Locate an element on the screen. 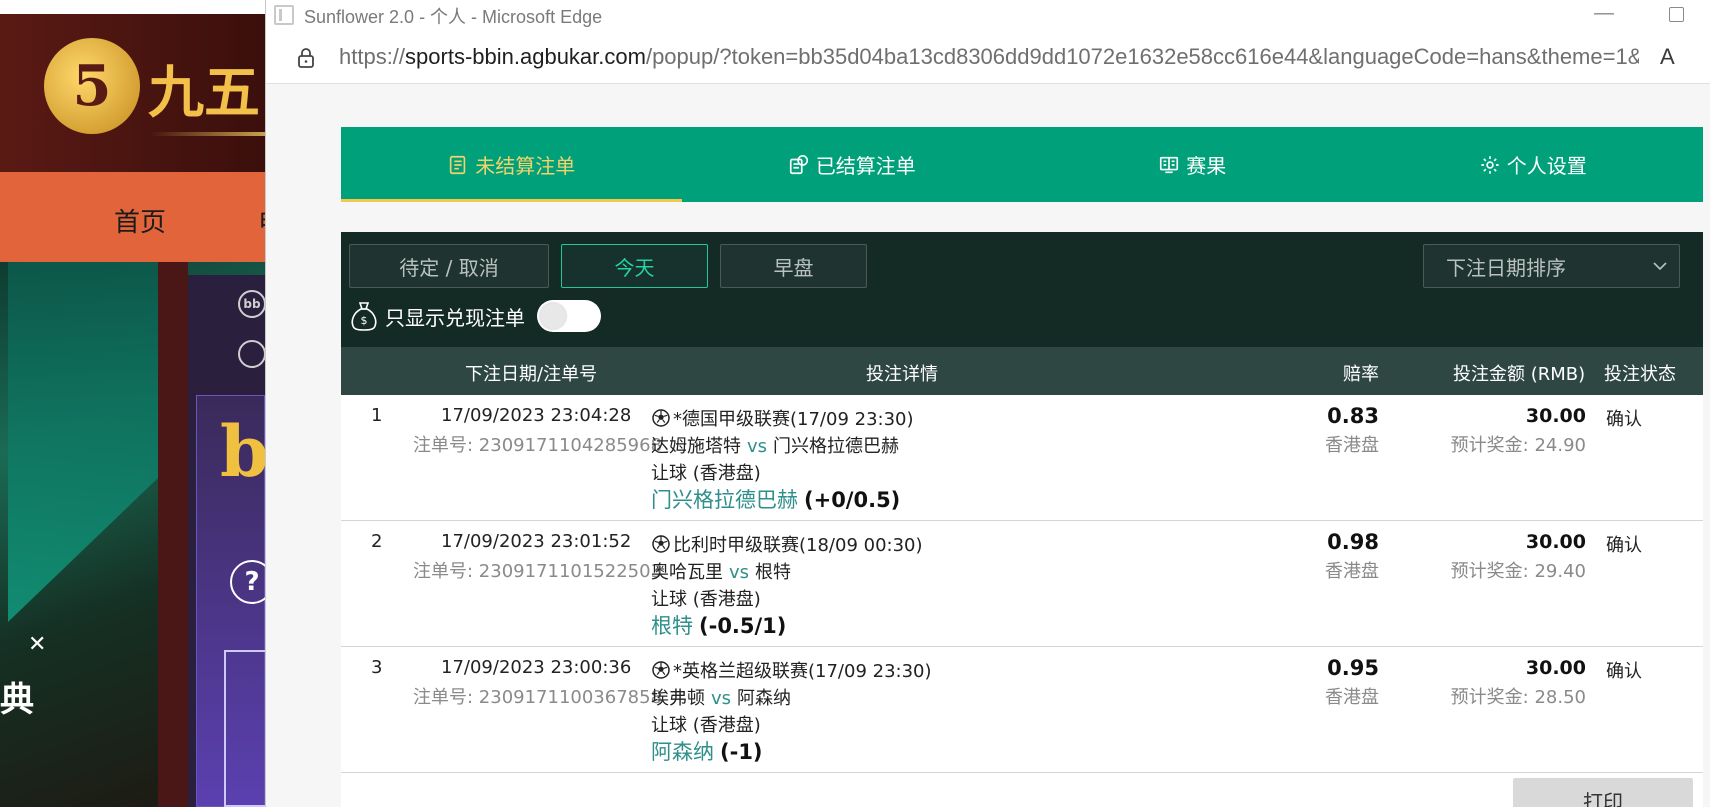 Image resolution: width=1710 pixels, height=807 pixels. cashout-only-row: $ 只显示兑现注单 is located at coordinates (475, 316).